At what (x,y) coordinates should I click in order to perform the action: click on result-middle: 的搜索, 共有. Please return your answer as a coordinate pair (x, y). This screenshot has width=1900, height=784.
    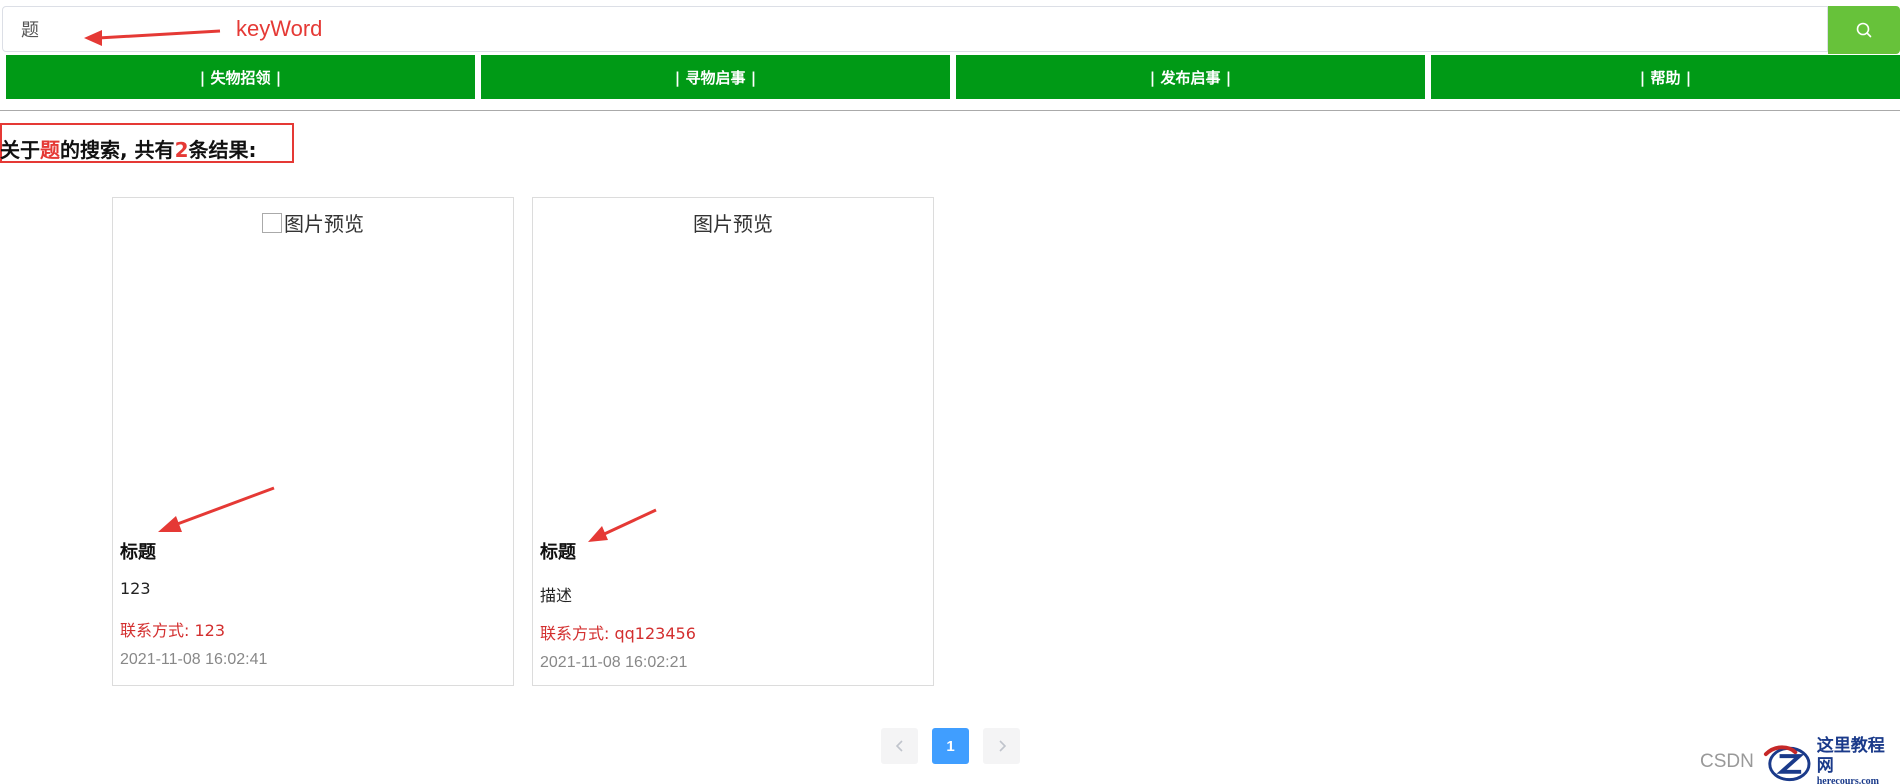
    Looking at the image, I should click on (117, 150).